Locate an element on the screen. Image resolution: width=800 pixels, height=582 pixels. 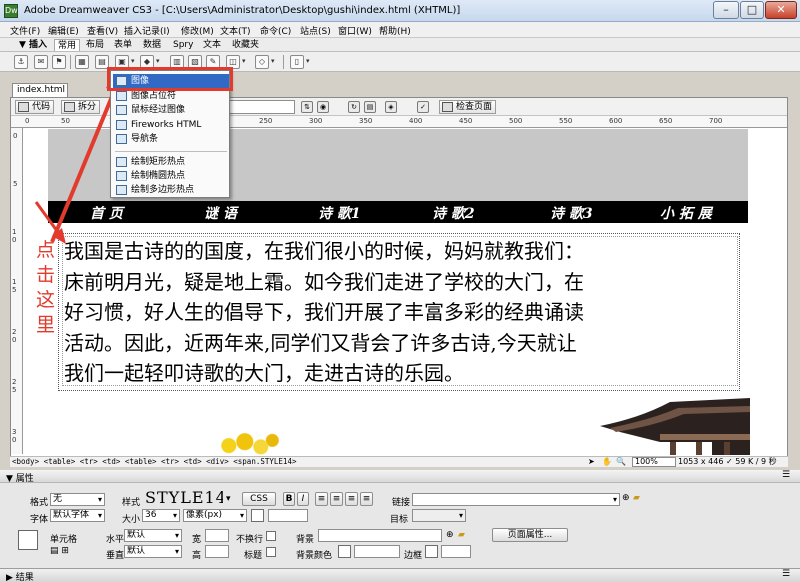
bg-browse-folder-icon: ▰ is located at coordinates (461, 535).